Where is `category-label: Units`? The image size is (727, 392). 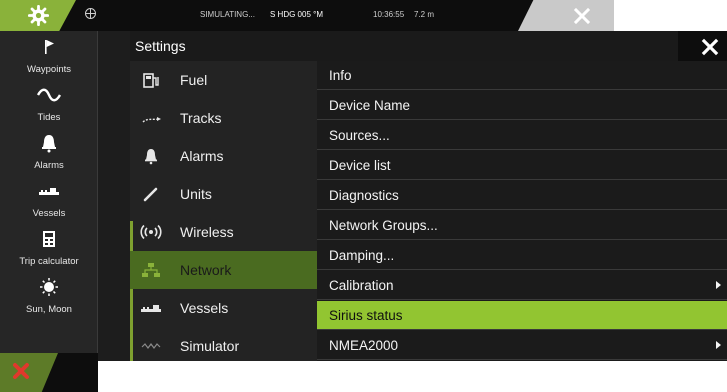
category-label: Units is located at coordinates (196, 194).